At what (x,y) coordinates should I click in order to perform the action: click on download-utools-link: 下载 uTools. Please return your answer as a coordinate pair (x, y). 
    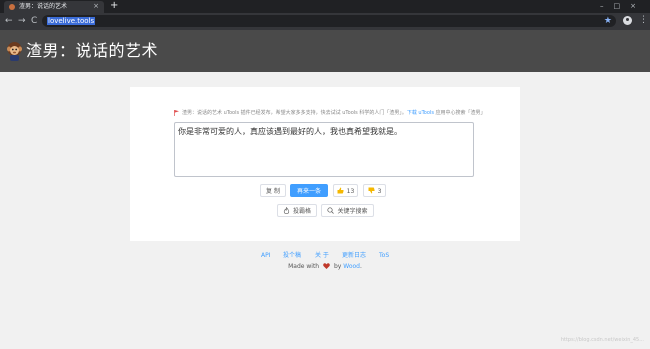
    Looking at the image, I should click on (420, 113).